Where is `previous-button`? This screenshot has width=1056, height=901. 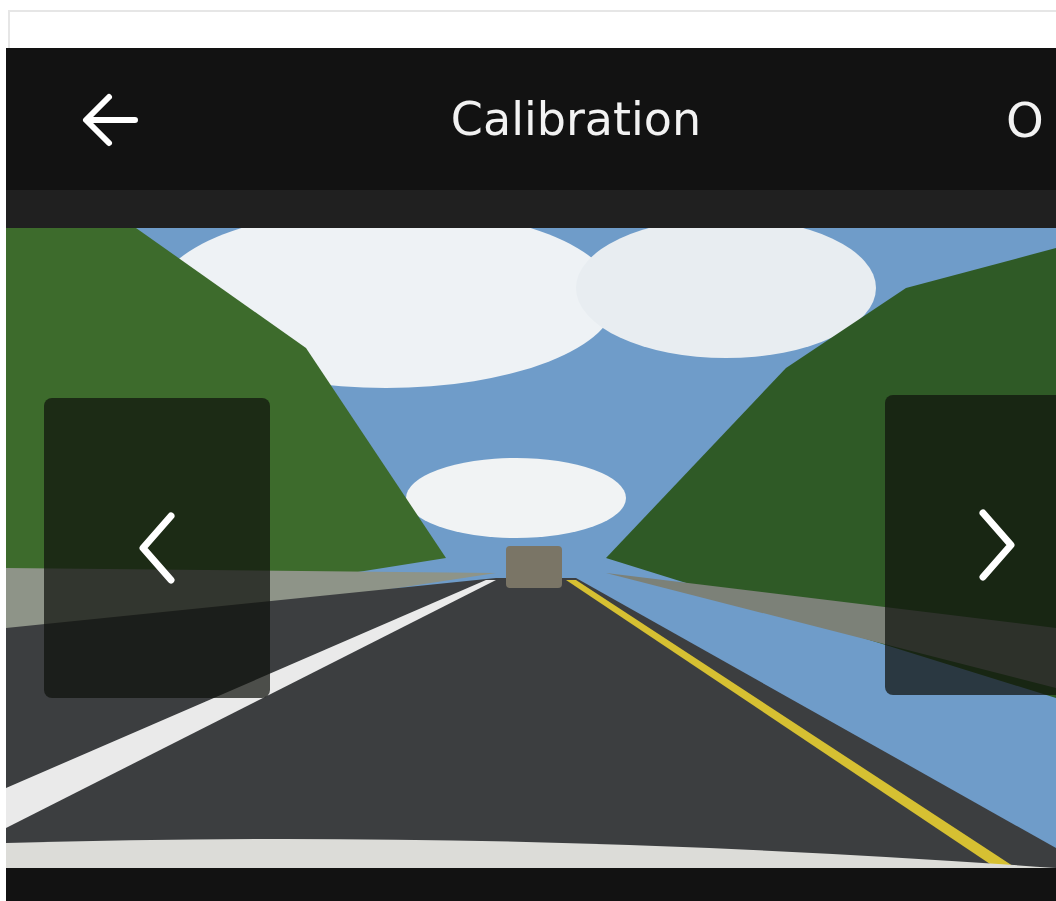
previous-button is located at coordinates (157, 548).